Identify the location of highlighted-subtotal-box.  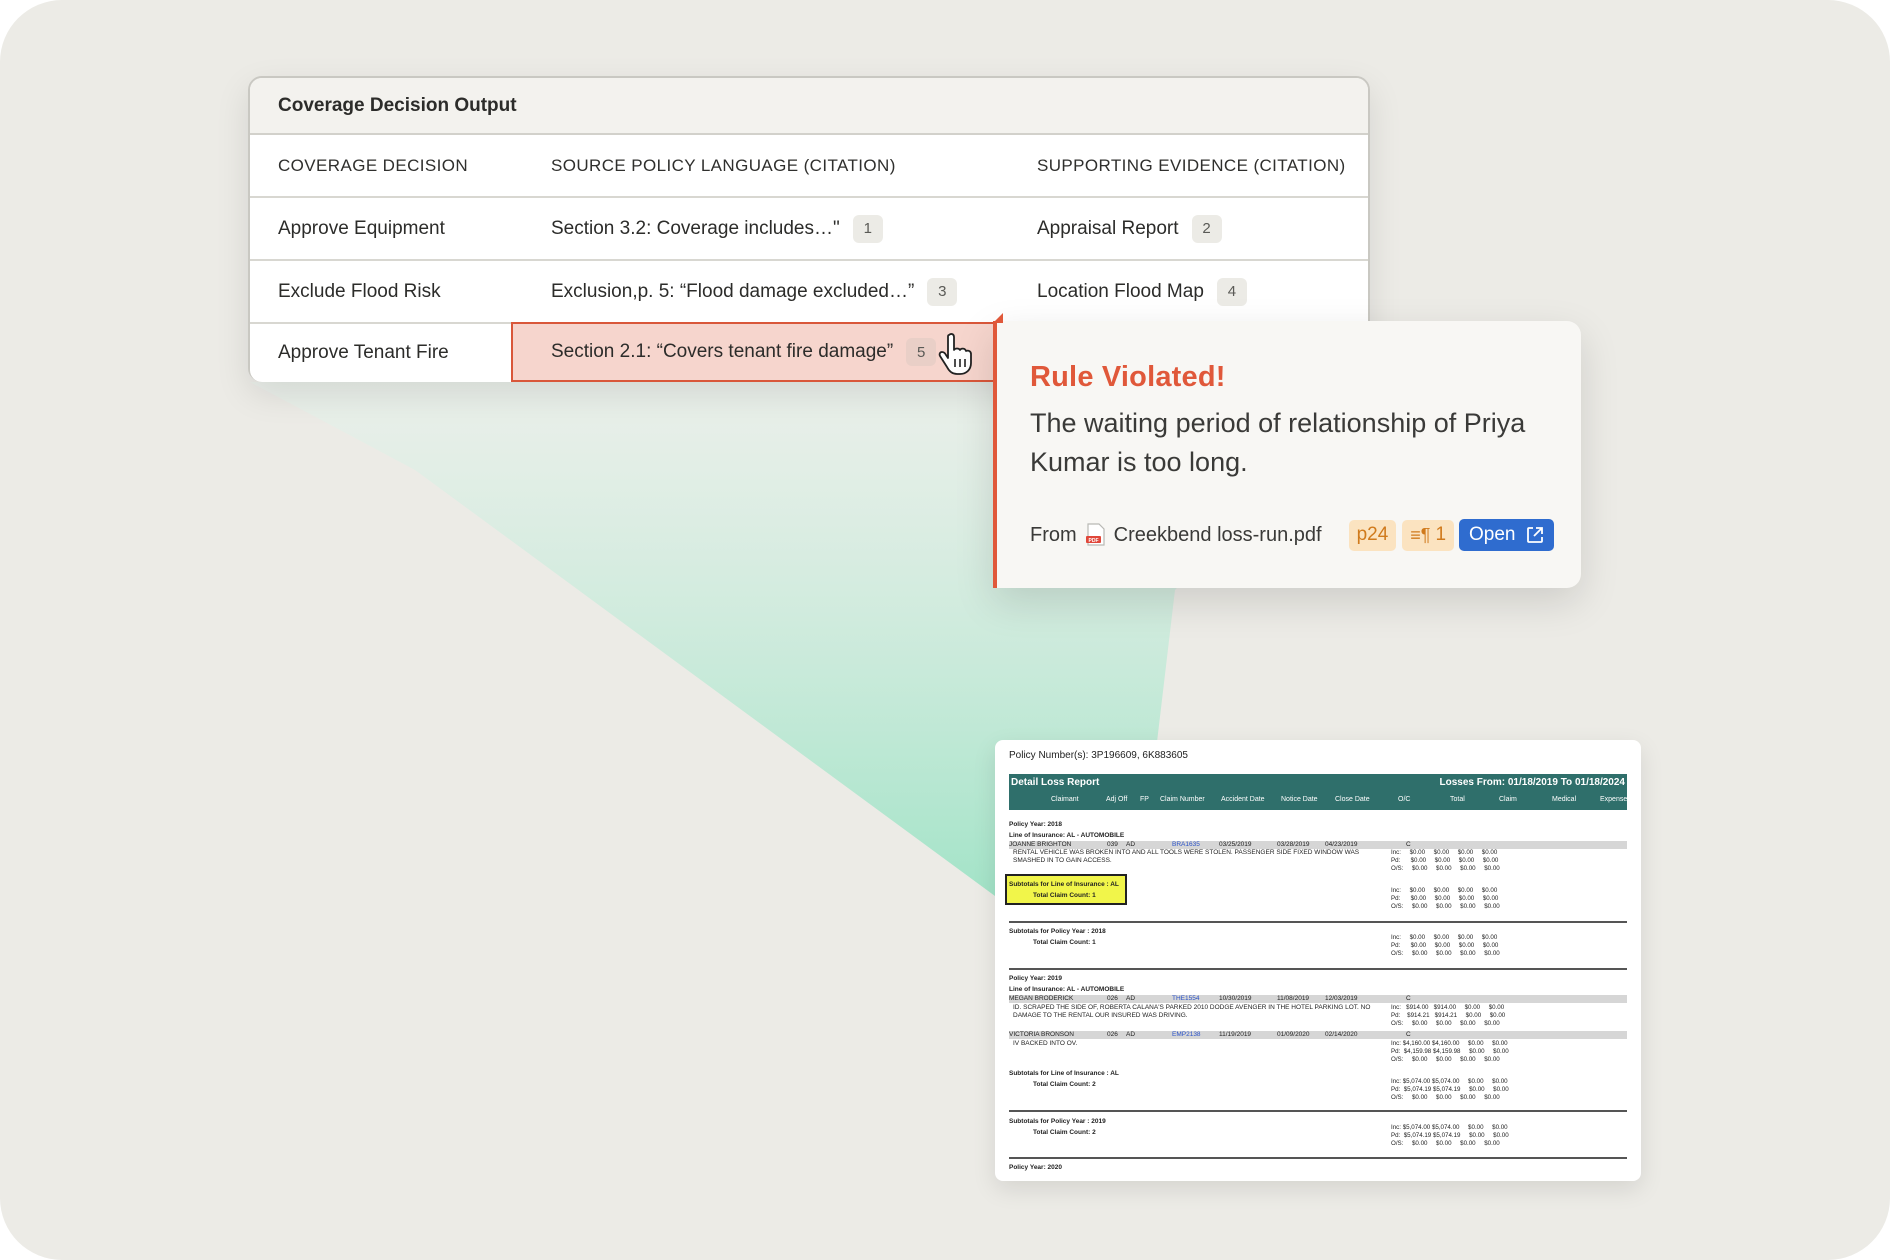
(1066, 889).